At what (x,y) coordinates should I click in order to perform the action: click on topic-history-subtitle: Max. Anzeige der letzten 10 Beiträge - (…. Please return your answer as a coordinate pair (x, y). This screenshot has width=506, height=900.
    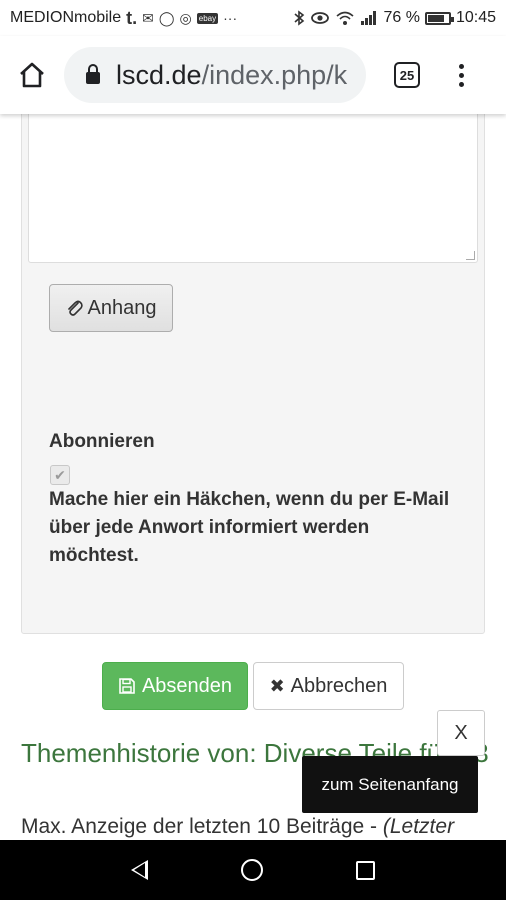
    Looking at the image, I should click on (263, 827).